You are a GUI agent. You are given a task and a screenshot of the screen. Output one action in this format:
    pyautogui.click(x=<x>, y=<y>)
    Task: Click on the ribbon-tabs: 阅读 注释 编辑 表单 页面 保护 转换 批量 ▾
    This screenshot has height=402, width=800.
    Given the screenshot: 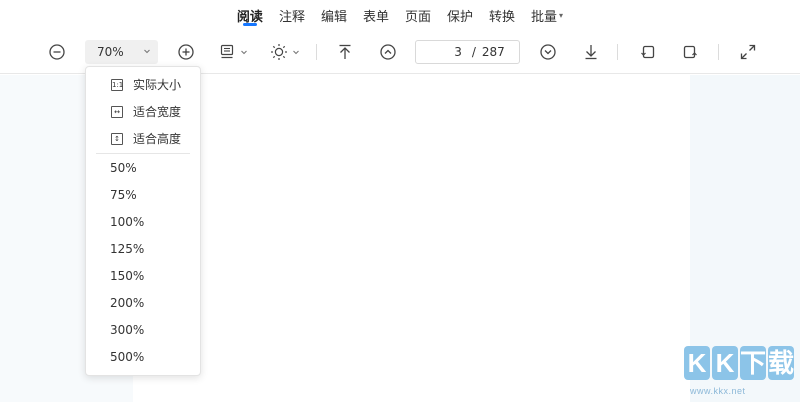 What is the action you would take?
    pyautogui.click(x=400, y=15)
    